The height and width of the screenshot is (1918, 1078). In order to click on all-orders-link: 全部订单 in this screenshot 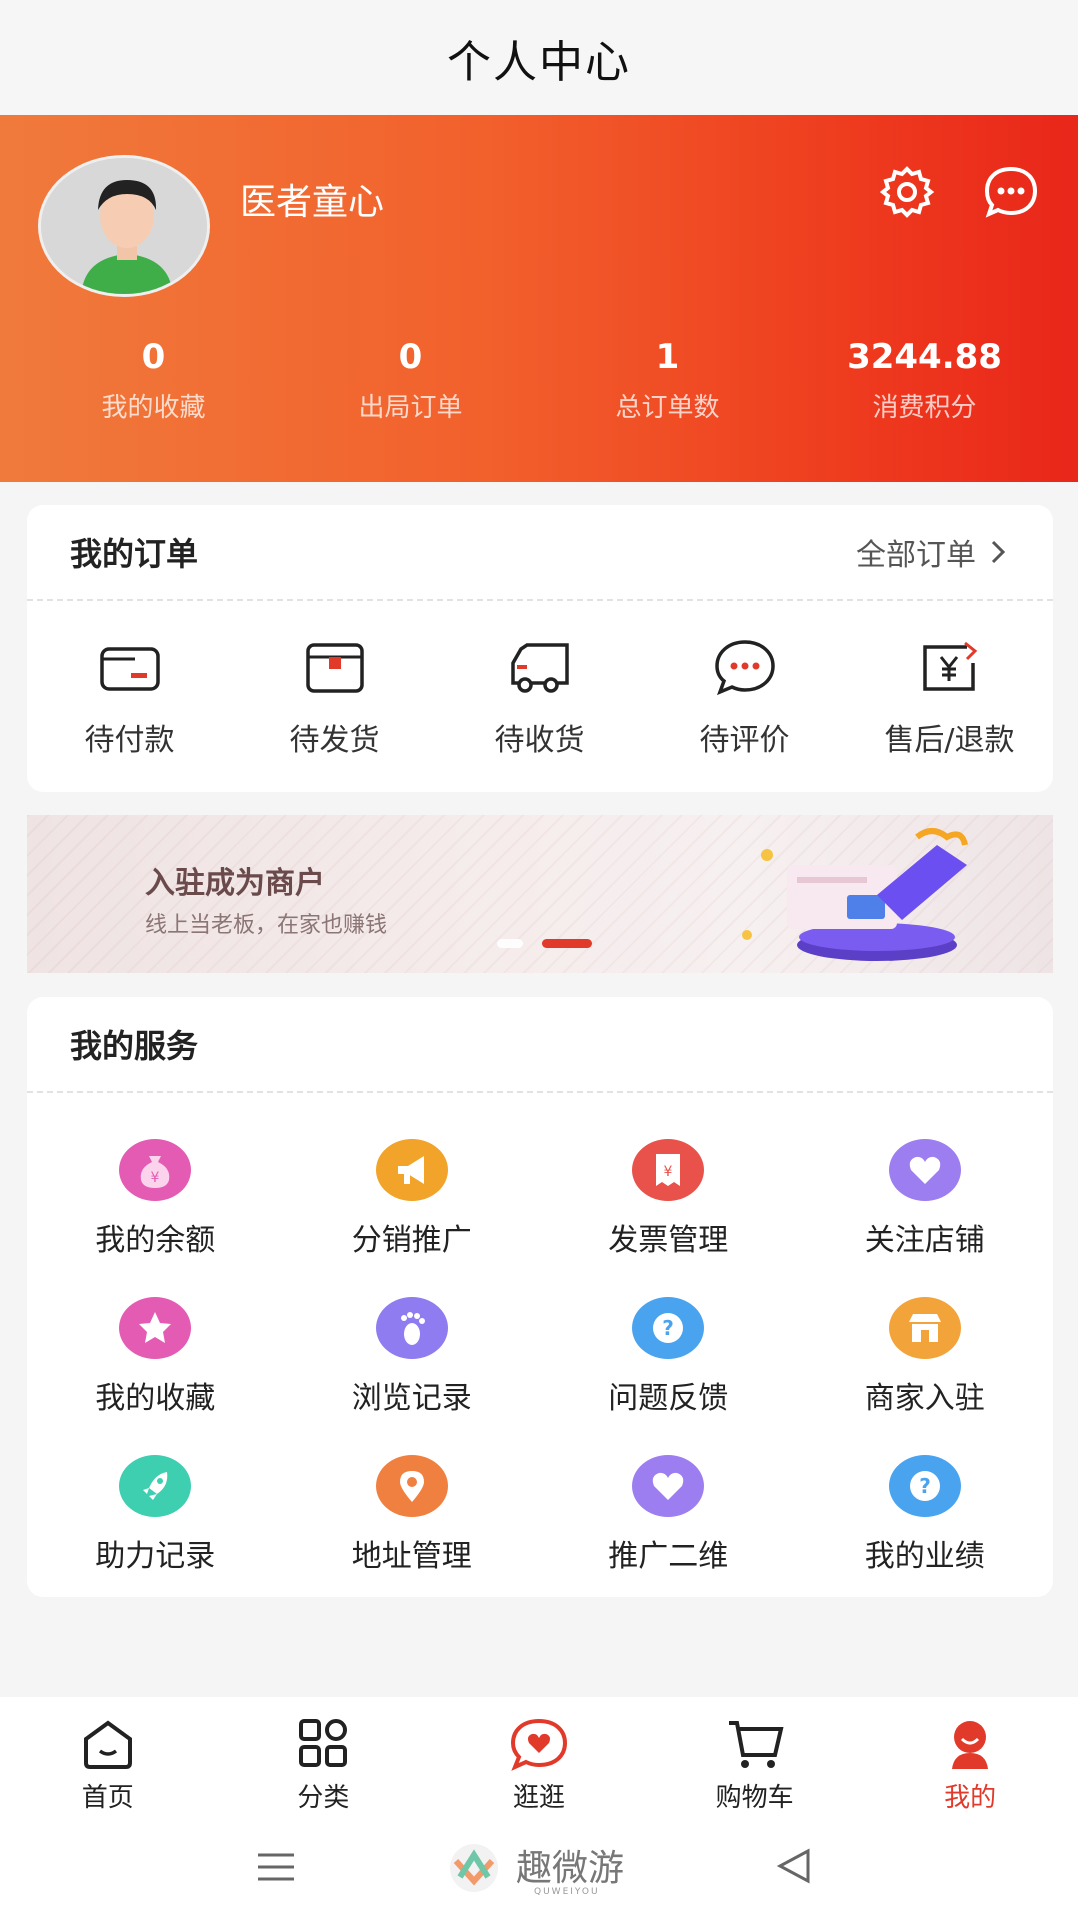, I will do `click(932, 552)`.